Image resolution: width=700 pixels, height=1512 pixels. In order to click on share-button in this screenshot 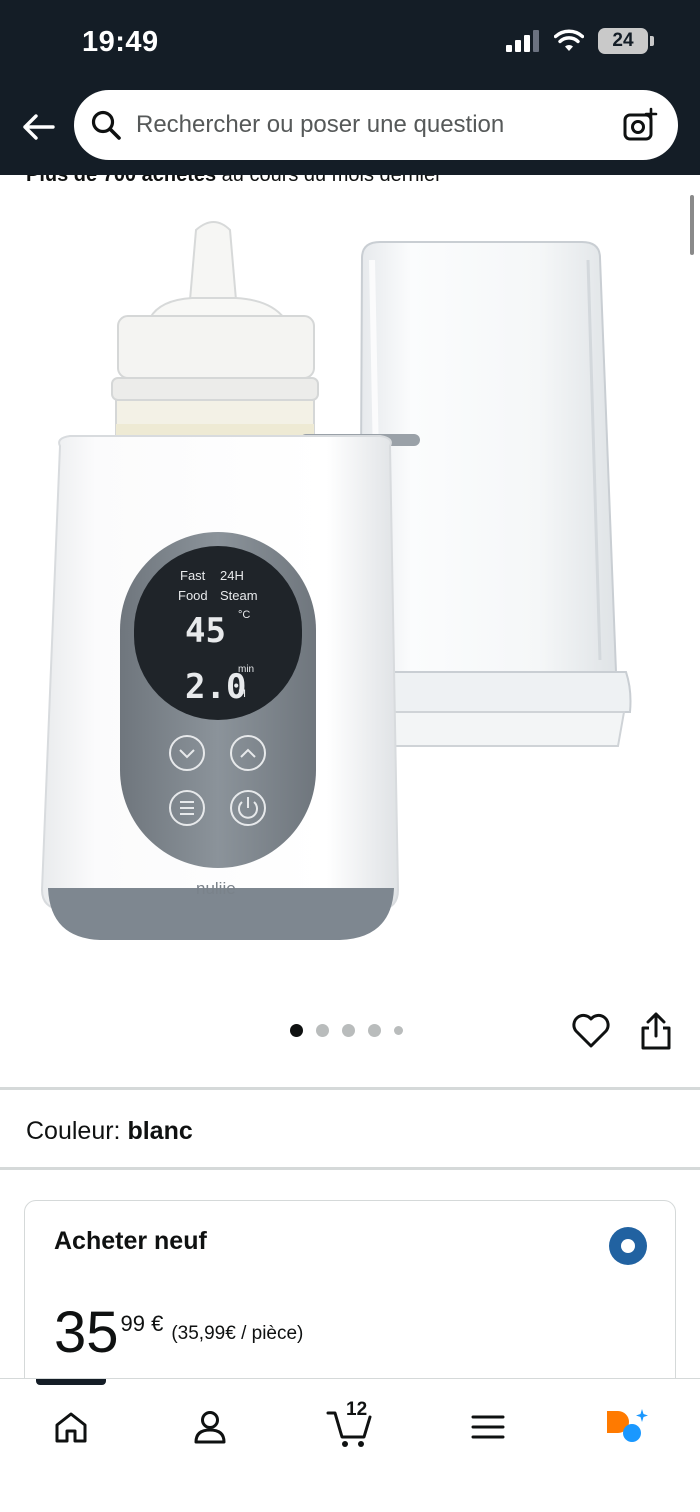, I will do `click(656, 1031)`.